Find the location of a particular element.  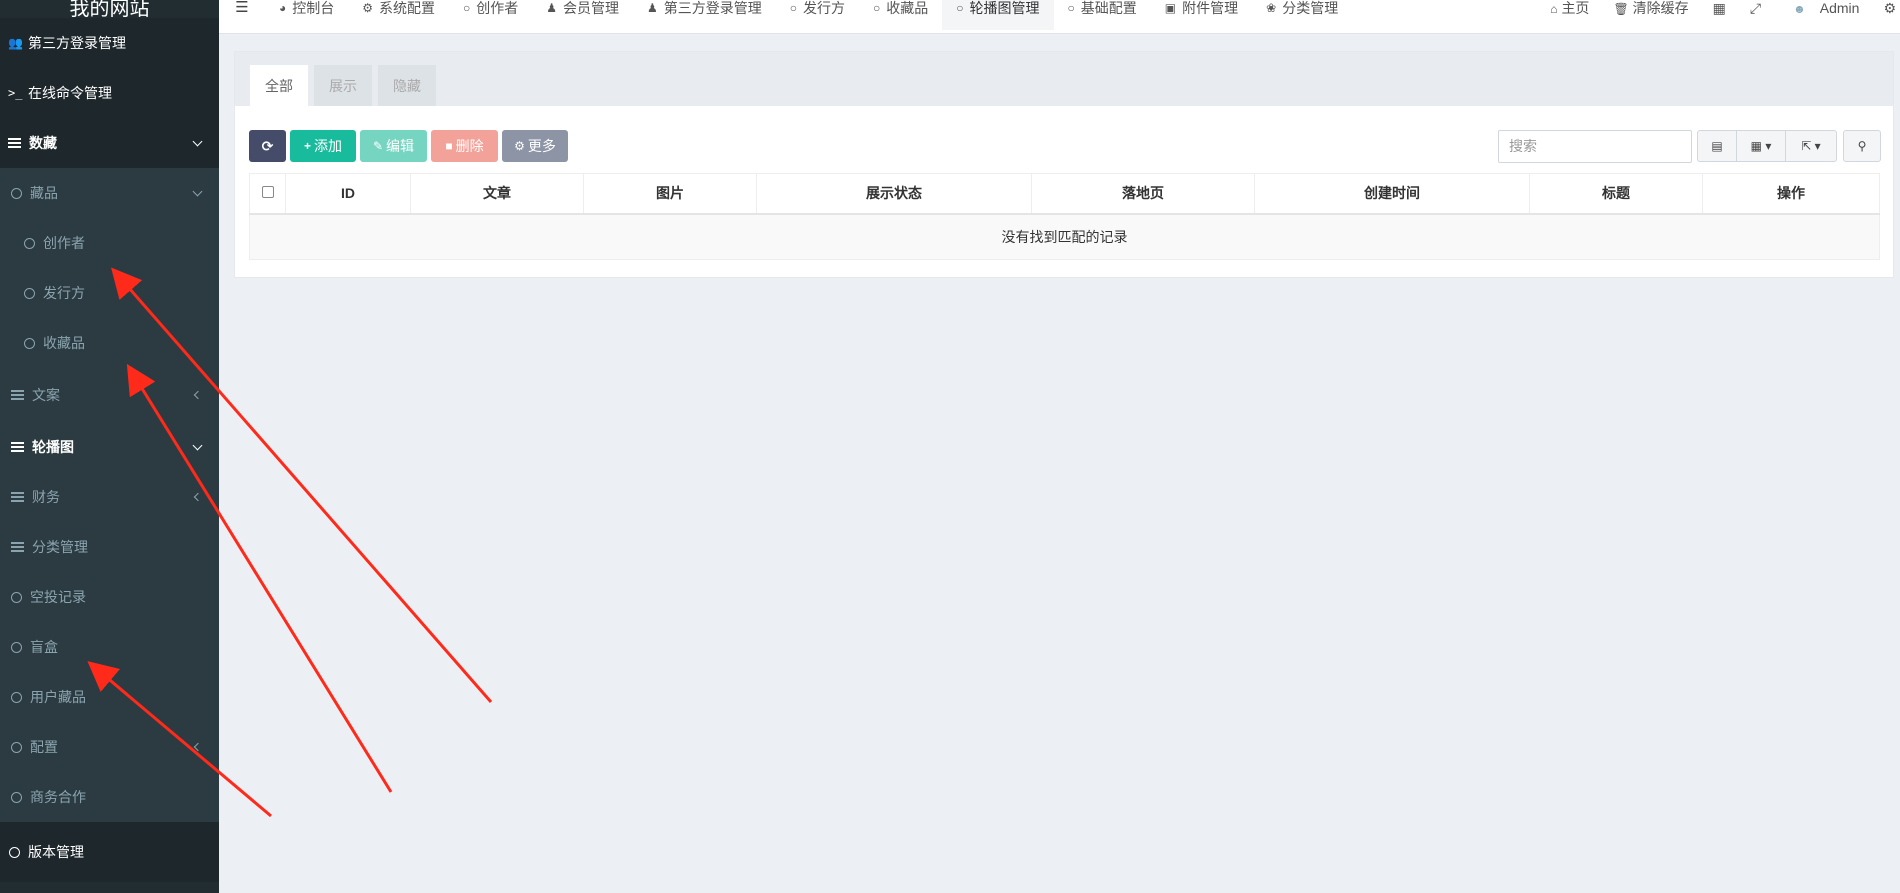

delete-button: ■ 删除 is located at coordinates (464, 146).